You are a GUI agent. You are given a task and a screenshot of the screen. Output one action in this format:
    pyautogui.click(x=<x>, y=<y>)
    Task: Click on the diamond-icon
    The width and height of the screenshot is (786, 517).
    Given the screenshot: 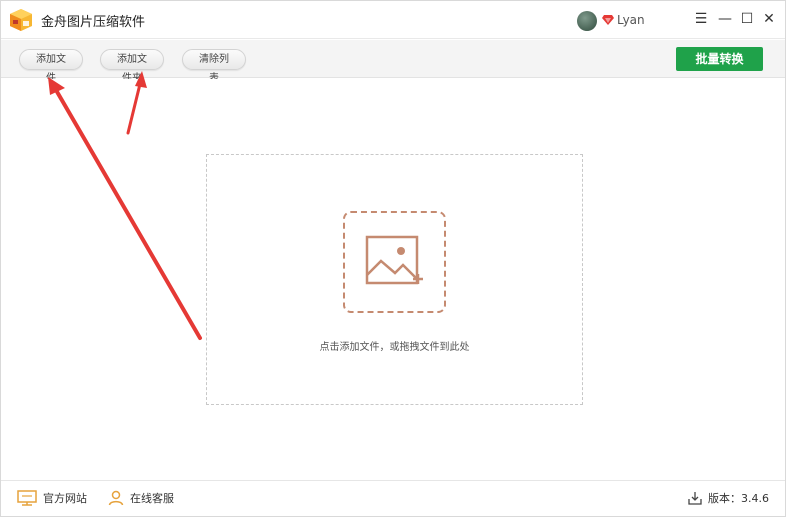 What is the action you would take?
    pyautogui.click(x=608, y=20)
    